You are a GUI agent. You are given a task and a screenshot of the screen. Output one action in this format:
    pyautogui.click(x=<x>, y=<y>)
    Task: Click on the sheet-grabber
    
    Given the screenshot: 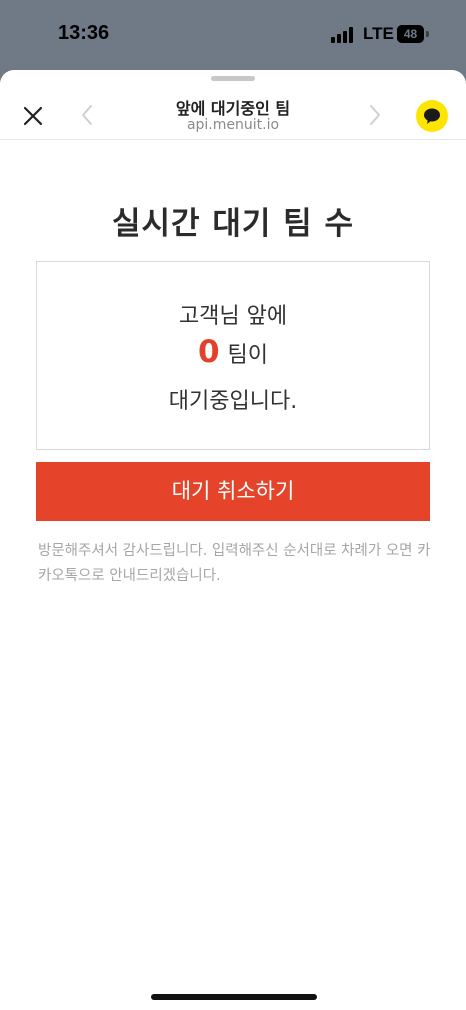 What is the action you would take?
    pyautogui.click(x=233, y=78)
    